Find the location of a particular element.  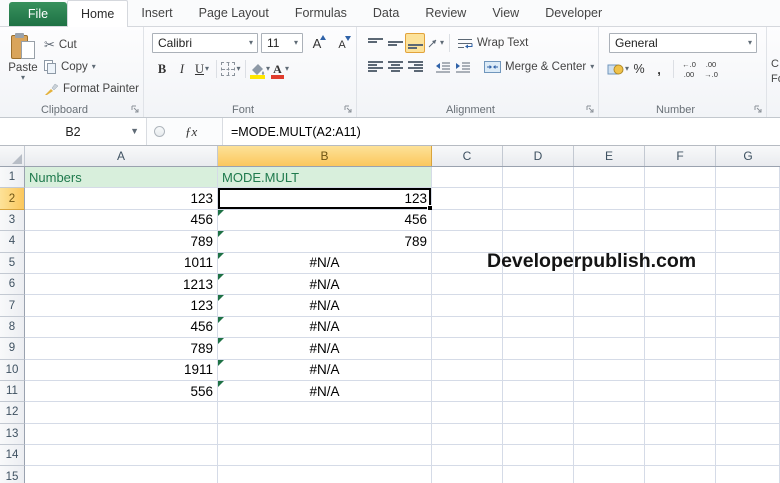

file-tab: File is located at coordinates (38, 14).